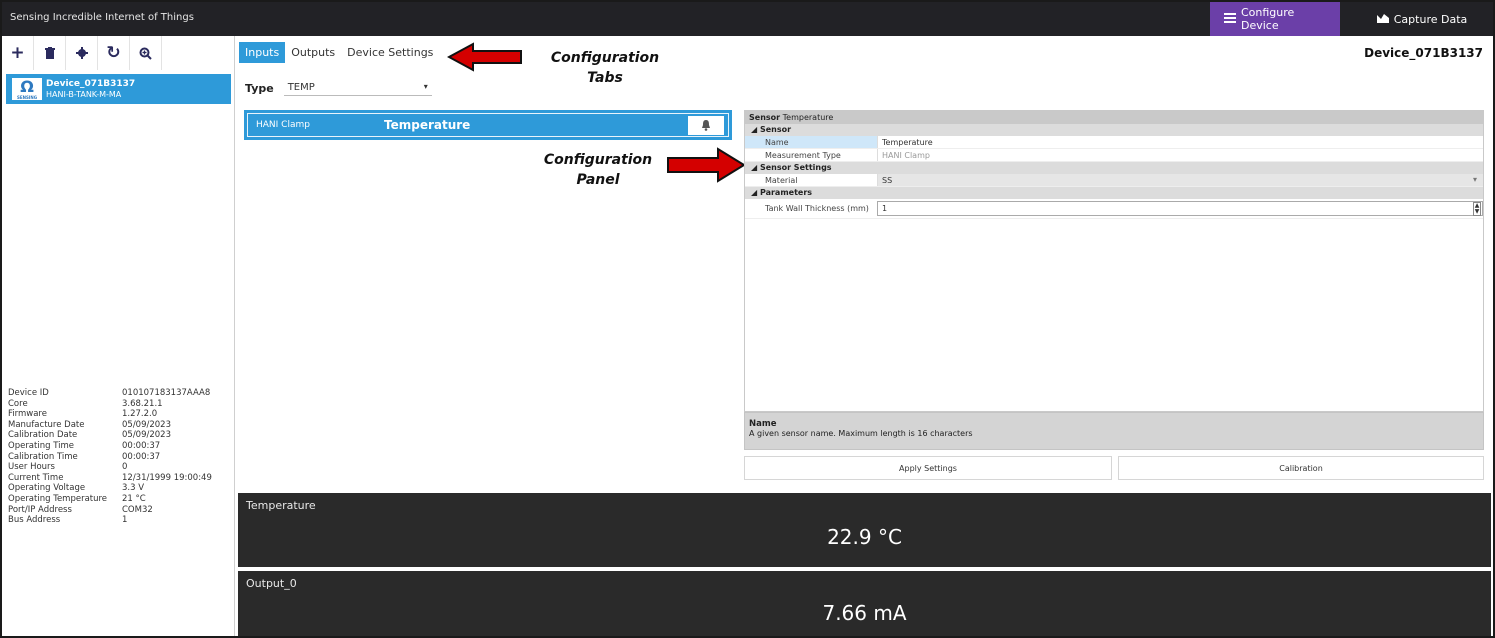 The image size is (1495, 638). What do you see at coordinates (89, 435) in the screenshot?
I see `info-row: Calibration Date 05/09/2023` at bounding box center [89, 435].